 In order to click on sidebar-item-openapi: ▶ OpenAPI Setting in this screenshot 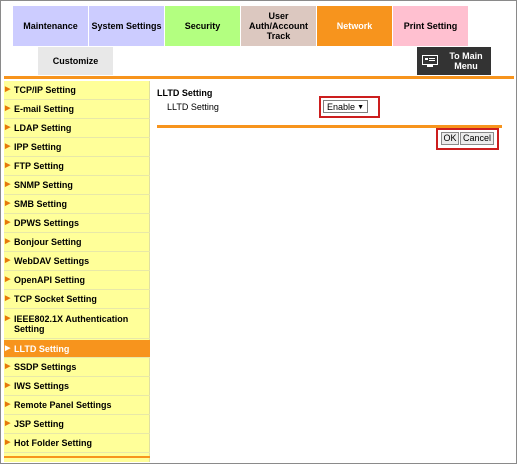, I will do `click(77, 280)`.